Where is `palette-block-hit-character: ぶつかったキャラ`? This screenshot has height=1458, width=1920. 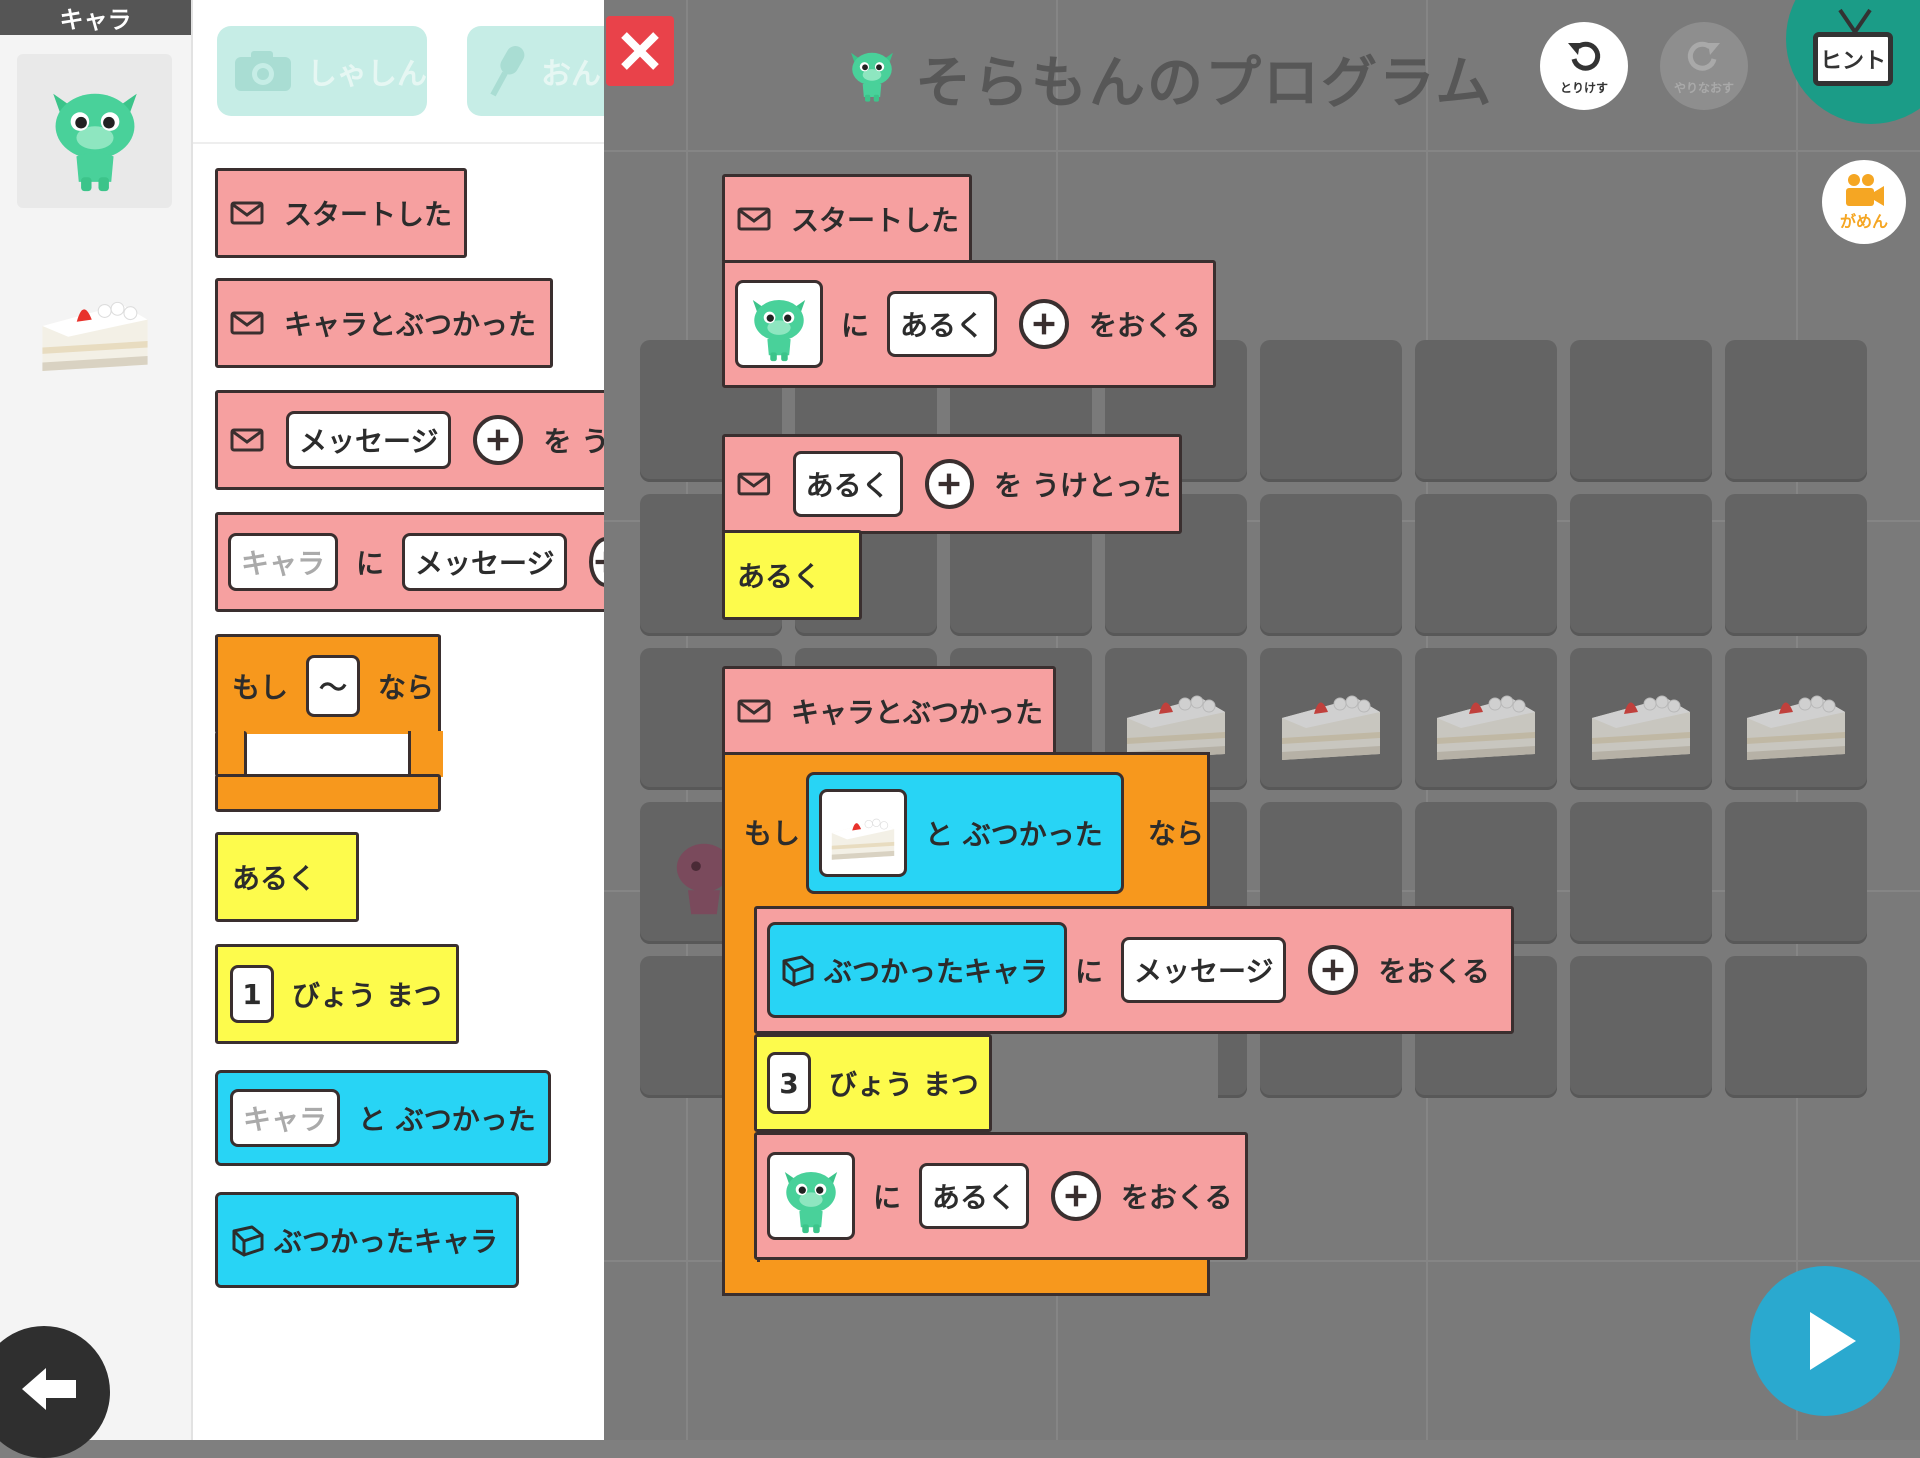 palette-block-hit-character: ぶつかったキャラ is located at coordinates (367, 1240).